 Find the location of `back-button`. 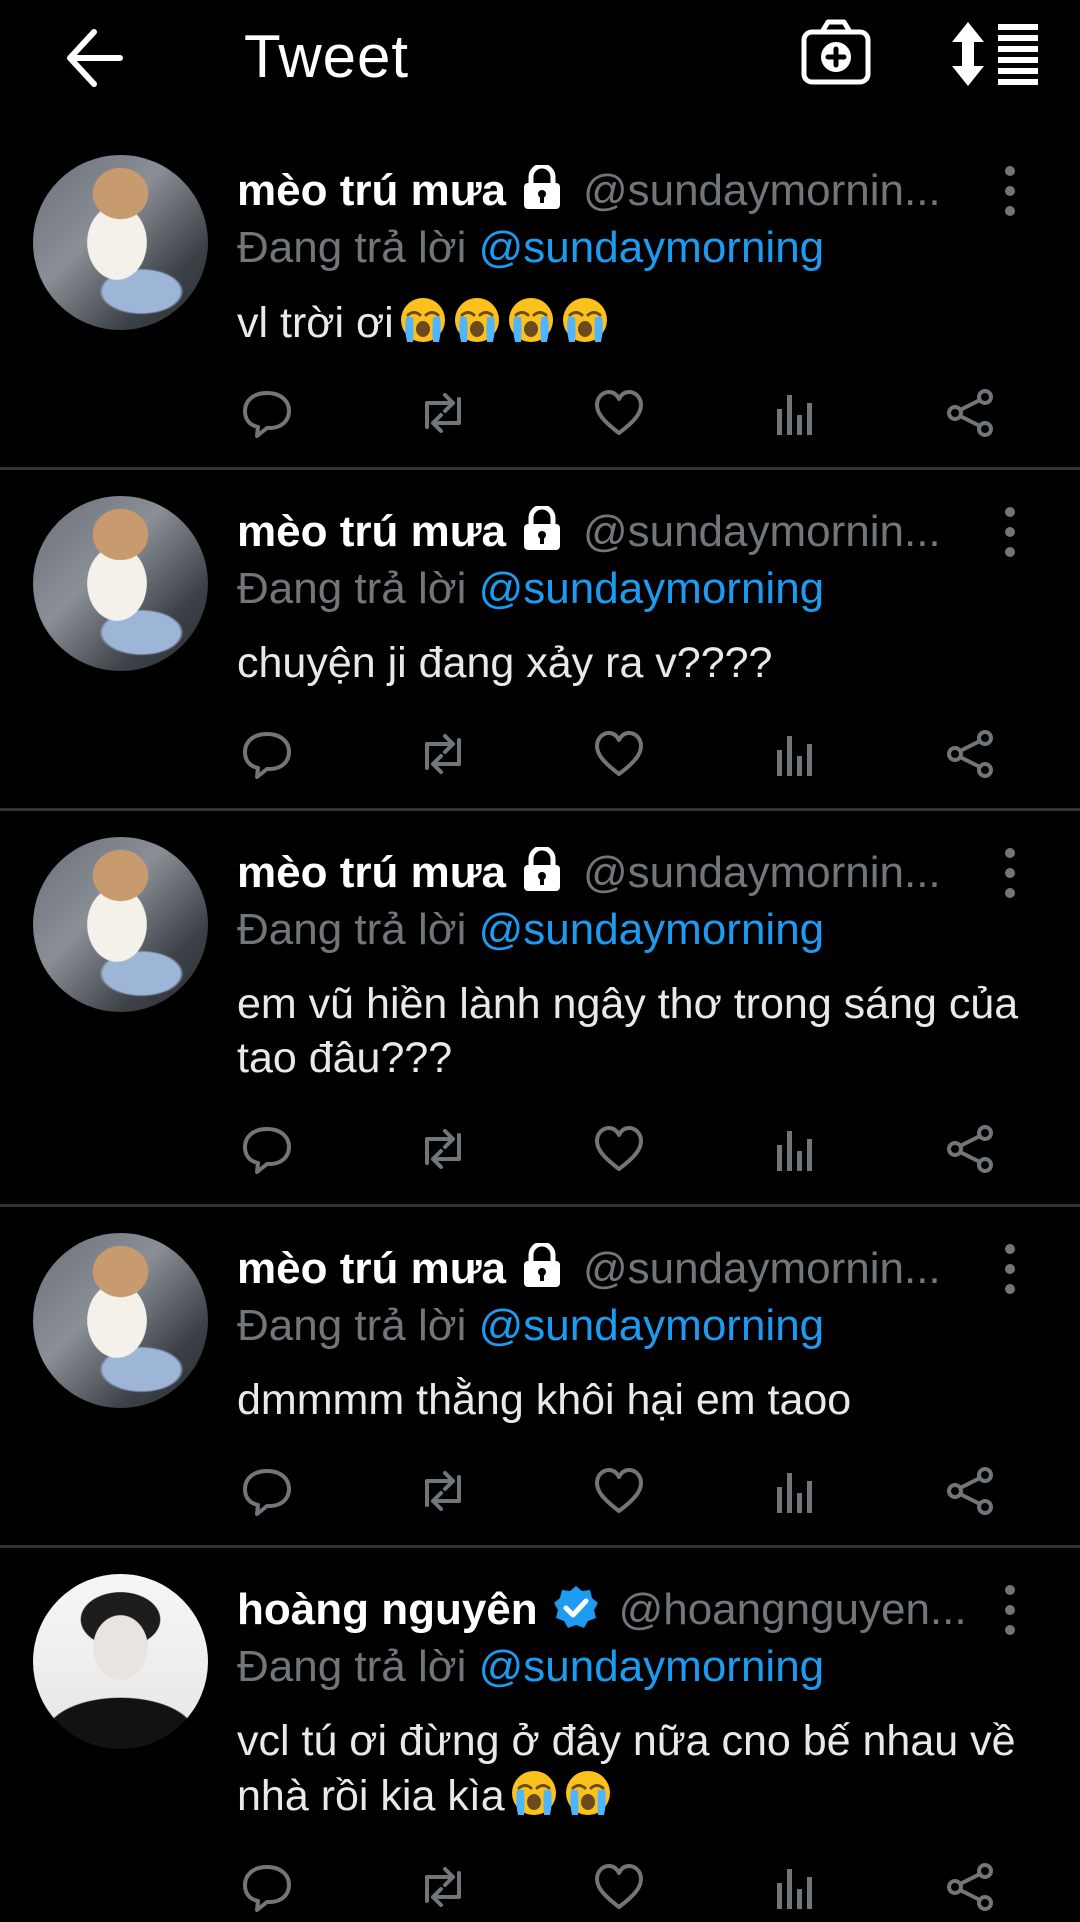

back-button is located at coordinates (94, 58).